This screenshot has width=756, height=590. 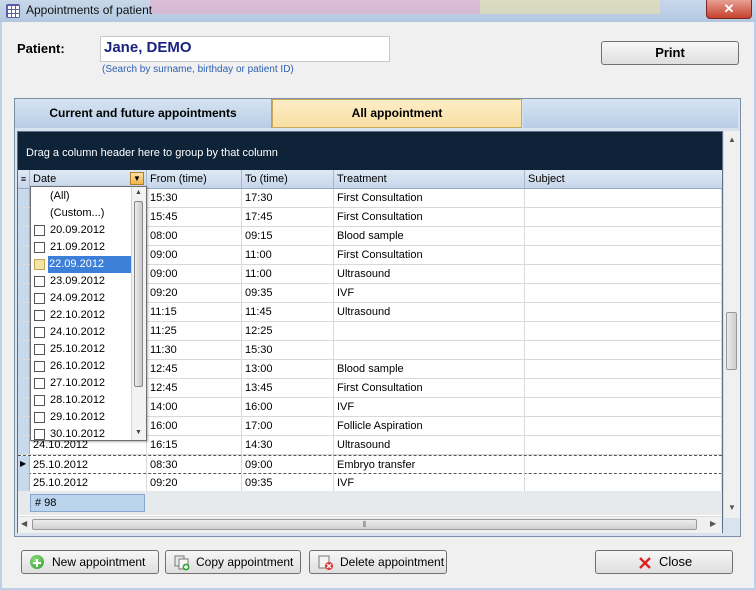 What do you see at coordinates (81, 230) in the screenshot?
I see `date-filter-option: 20.09.2012` at bounding box center [81, 230].